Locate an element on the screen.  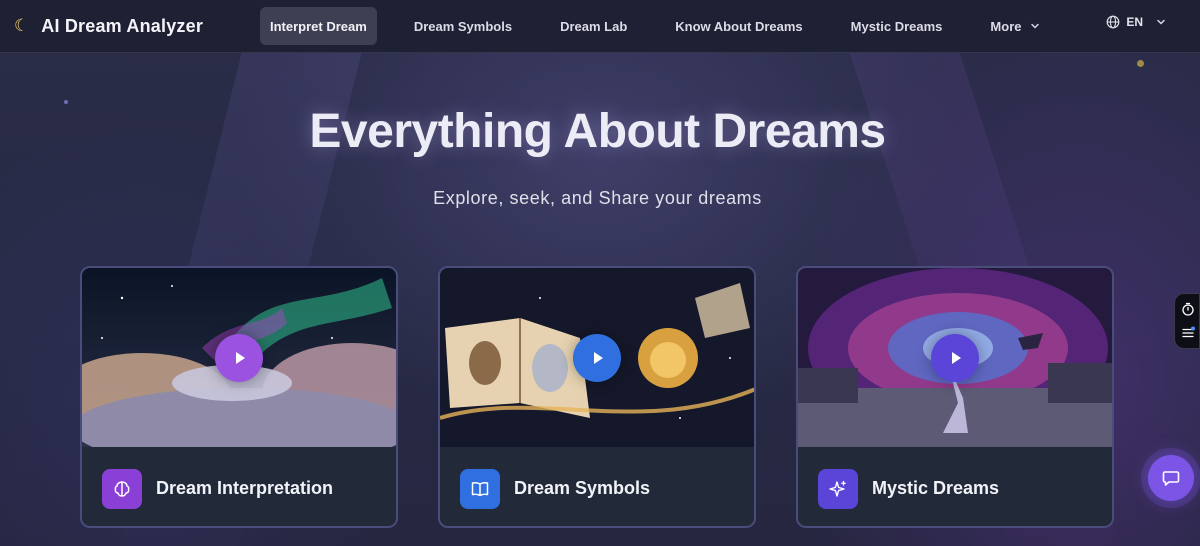
nav-item-interpret-dream: Interpret Dream is located at coordinates (318, 26).